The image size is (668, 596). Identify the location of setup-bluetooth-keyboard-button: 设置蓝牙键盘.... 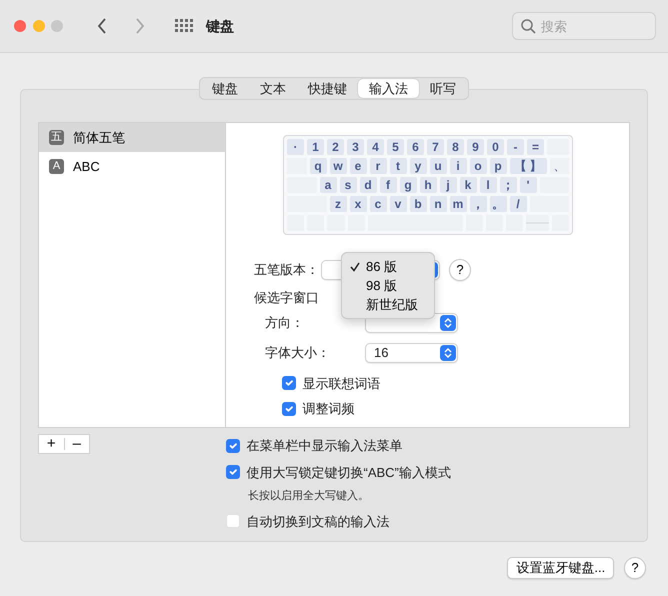
(560, 568).